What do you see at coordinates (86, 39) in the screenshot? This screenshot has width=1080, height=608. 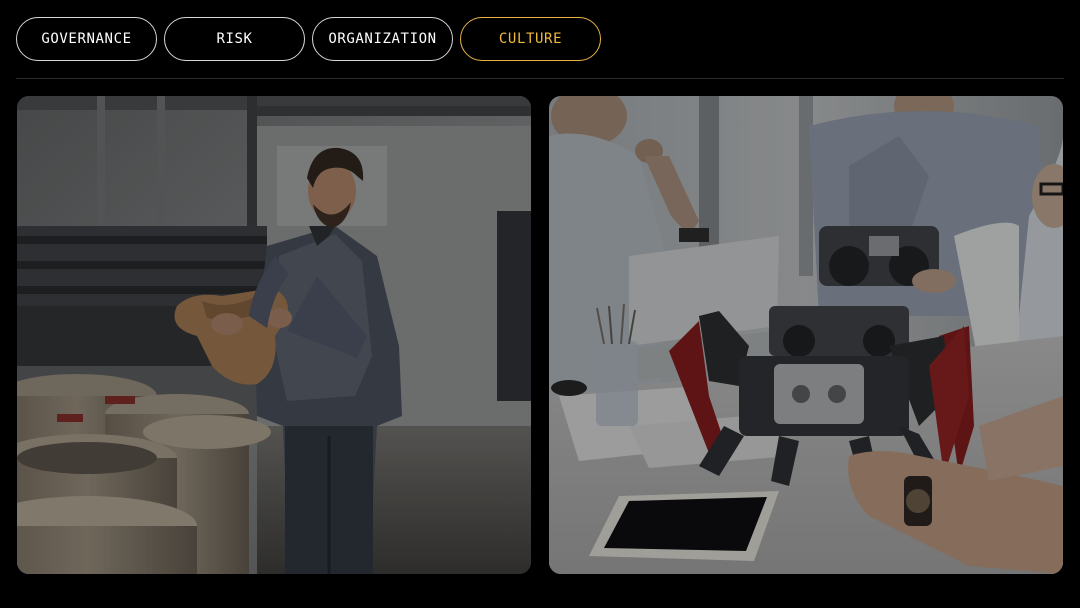 I see `tab-governance: GOVERNANCE` at bounding box center [86, 39].